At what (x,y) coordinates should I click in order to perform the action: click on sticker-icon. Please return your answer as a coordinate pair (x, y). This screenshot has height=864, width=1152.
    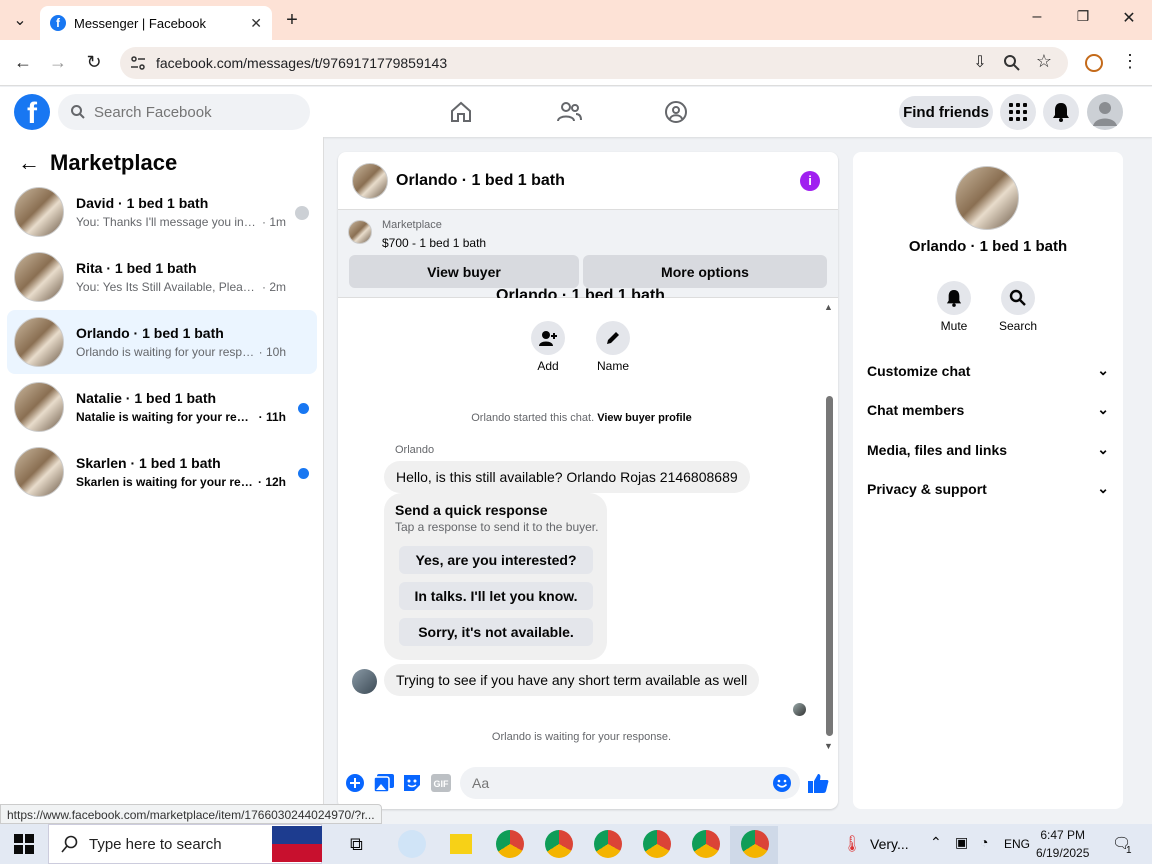
    Looking at the image, I should click on (412, 783).